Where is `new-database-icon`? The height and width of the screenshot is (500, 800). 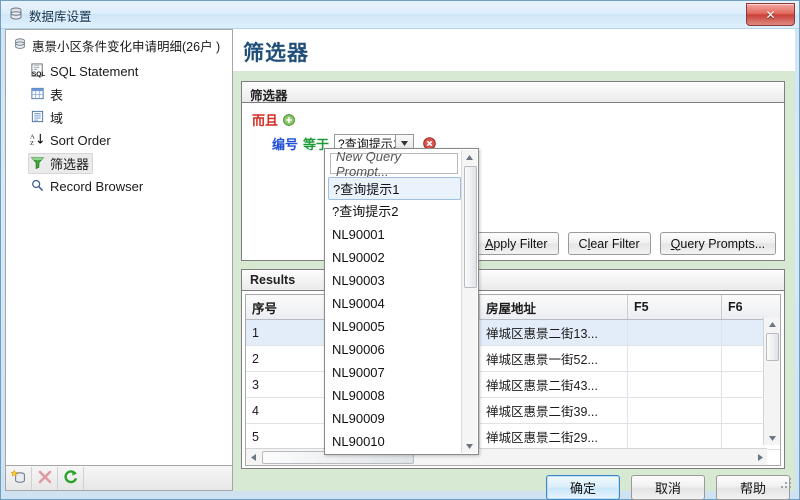
new-database-icon is located at coordinates (18, 478).